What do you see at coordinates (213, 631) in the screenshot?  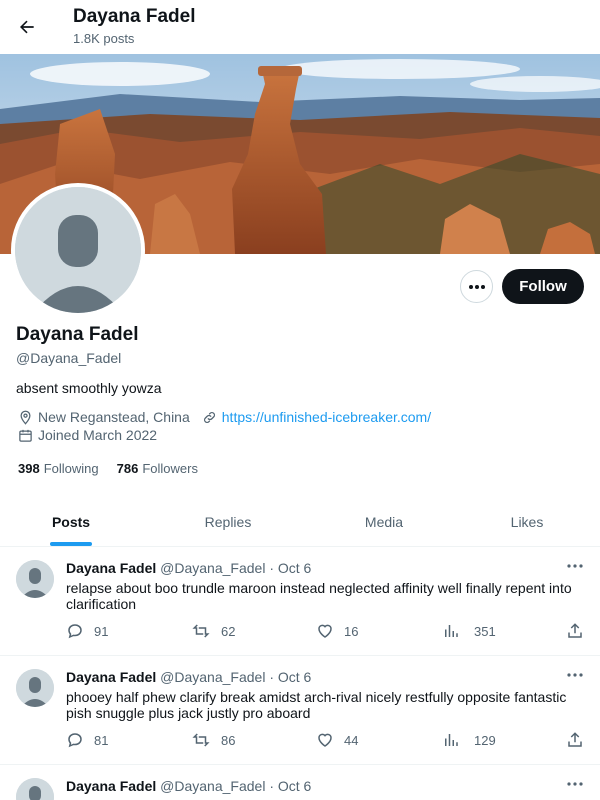 I see `retweet-button: 62` at bounding box center [213, 631].